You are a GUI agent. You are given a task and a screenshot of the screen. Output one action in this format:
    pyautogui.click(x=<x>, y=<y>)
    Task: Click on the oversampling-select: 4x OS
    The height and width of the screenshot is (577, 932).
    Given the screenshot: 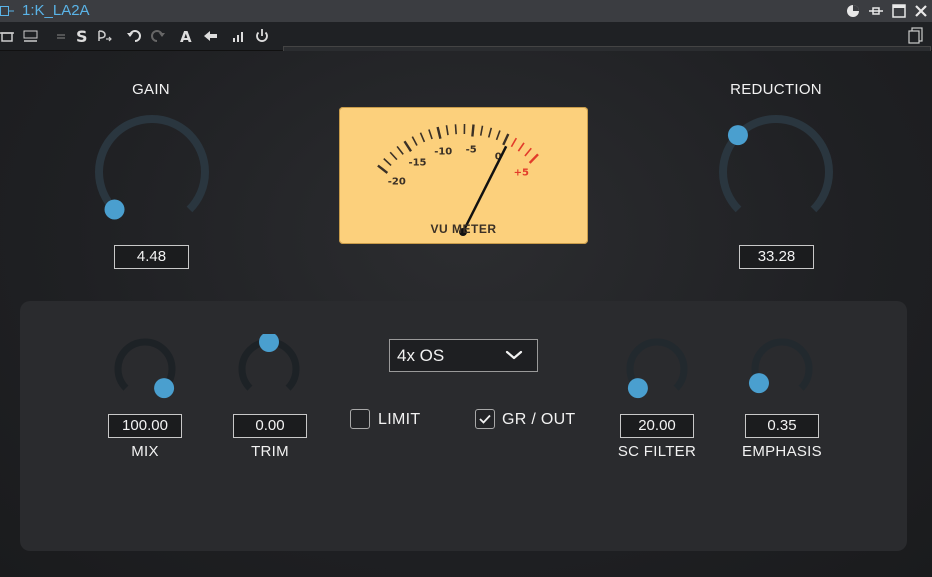 What is the action you would take?
    pyautogui.click(x=463, y=355)
    